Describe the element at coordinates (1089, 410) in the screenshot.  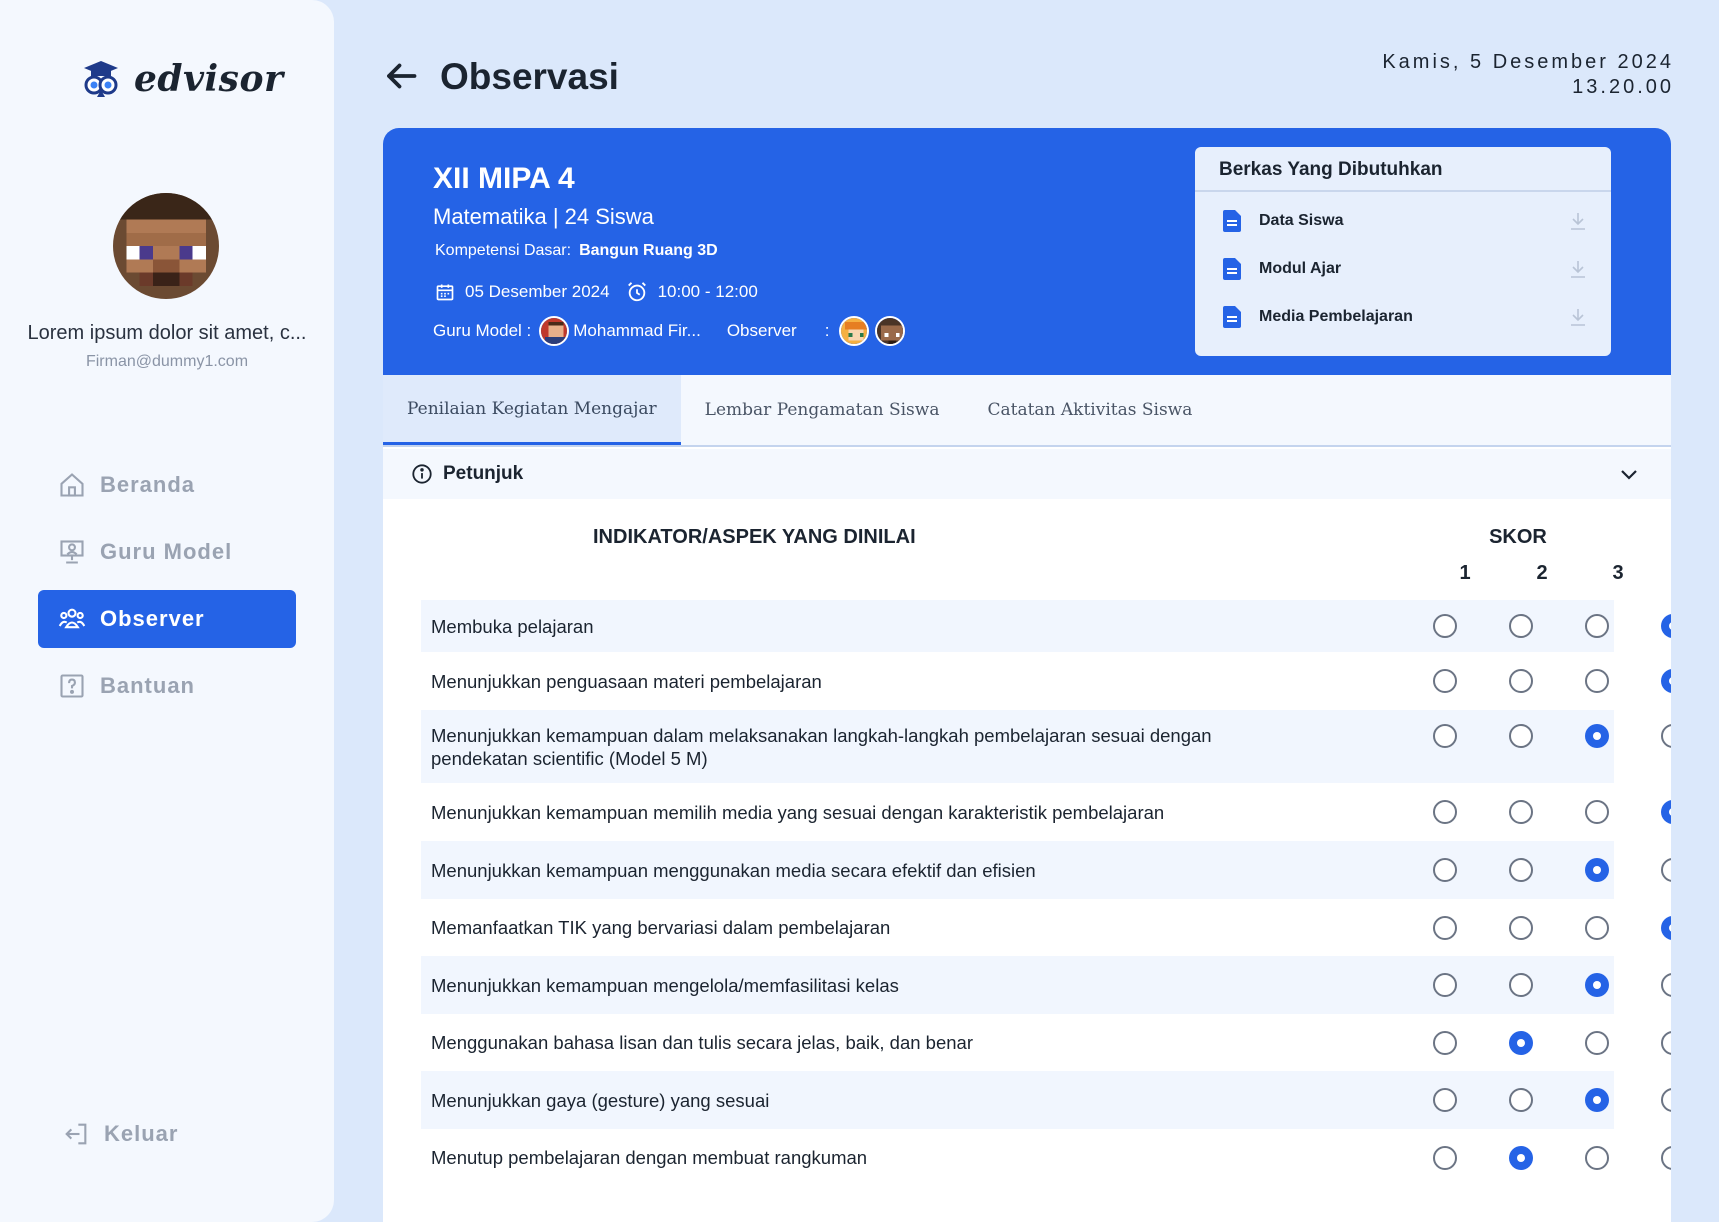
I see `tab-catatan-aktivitas-siswa: Catatan Aktivitas Siswa` at that location.